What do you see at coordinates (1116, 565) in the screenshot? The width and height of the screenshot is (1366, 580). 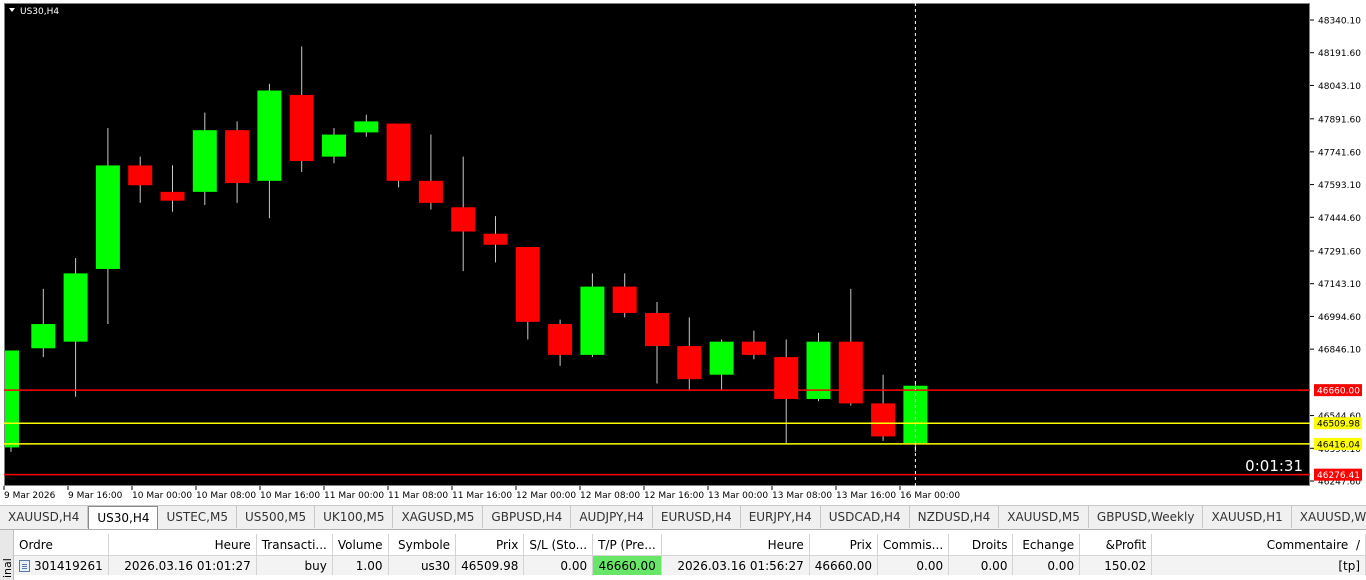 I see `cell-profit: 150.02` at bounding box center [1116, 565].